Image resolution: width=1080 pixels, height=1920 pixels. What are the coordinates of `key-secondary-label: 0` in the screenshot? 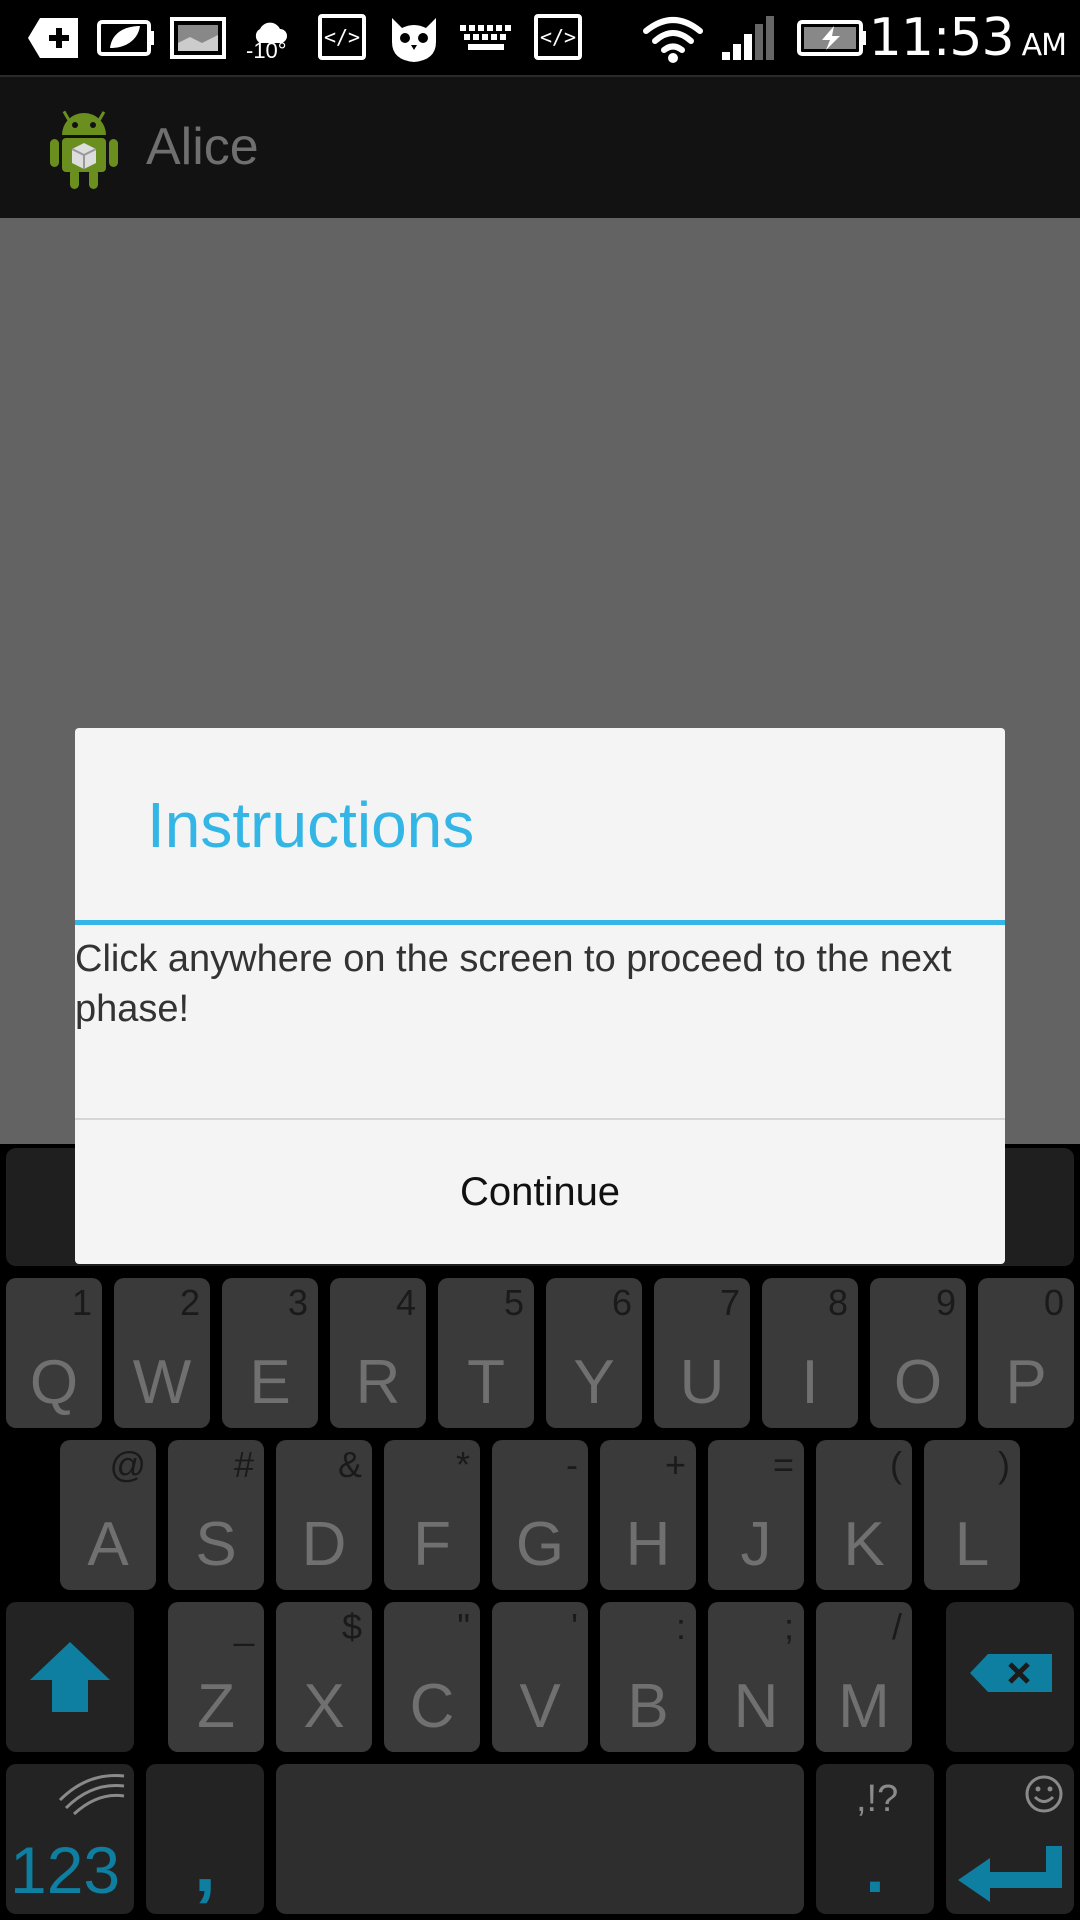 It's located at (1053, 1302).